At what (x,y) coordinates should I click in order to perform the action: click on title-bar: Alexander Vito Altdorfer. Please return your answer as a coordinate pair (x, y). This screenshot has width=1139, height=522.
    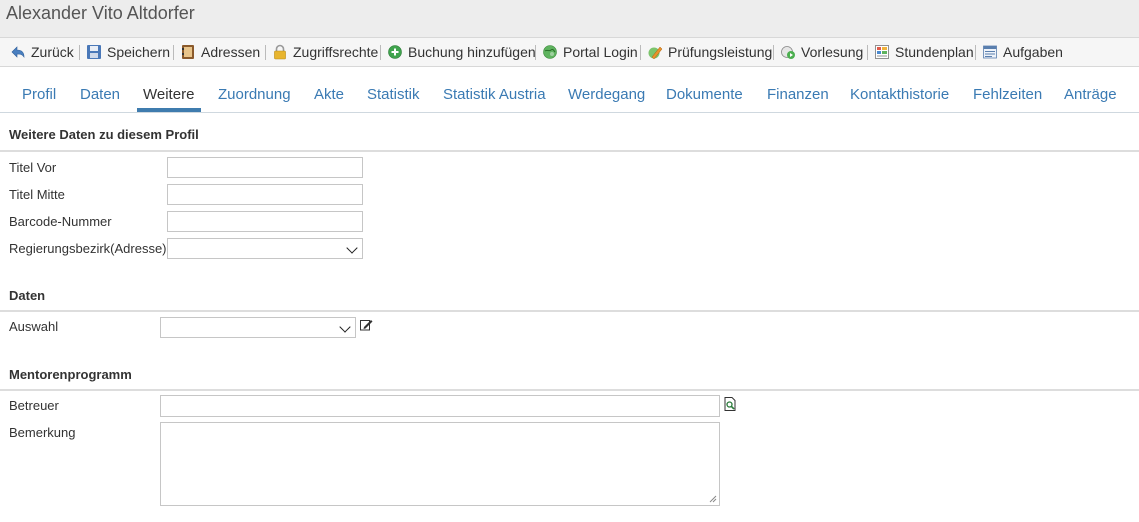
    Looking at the image, I should click on (569, 18).